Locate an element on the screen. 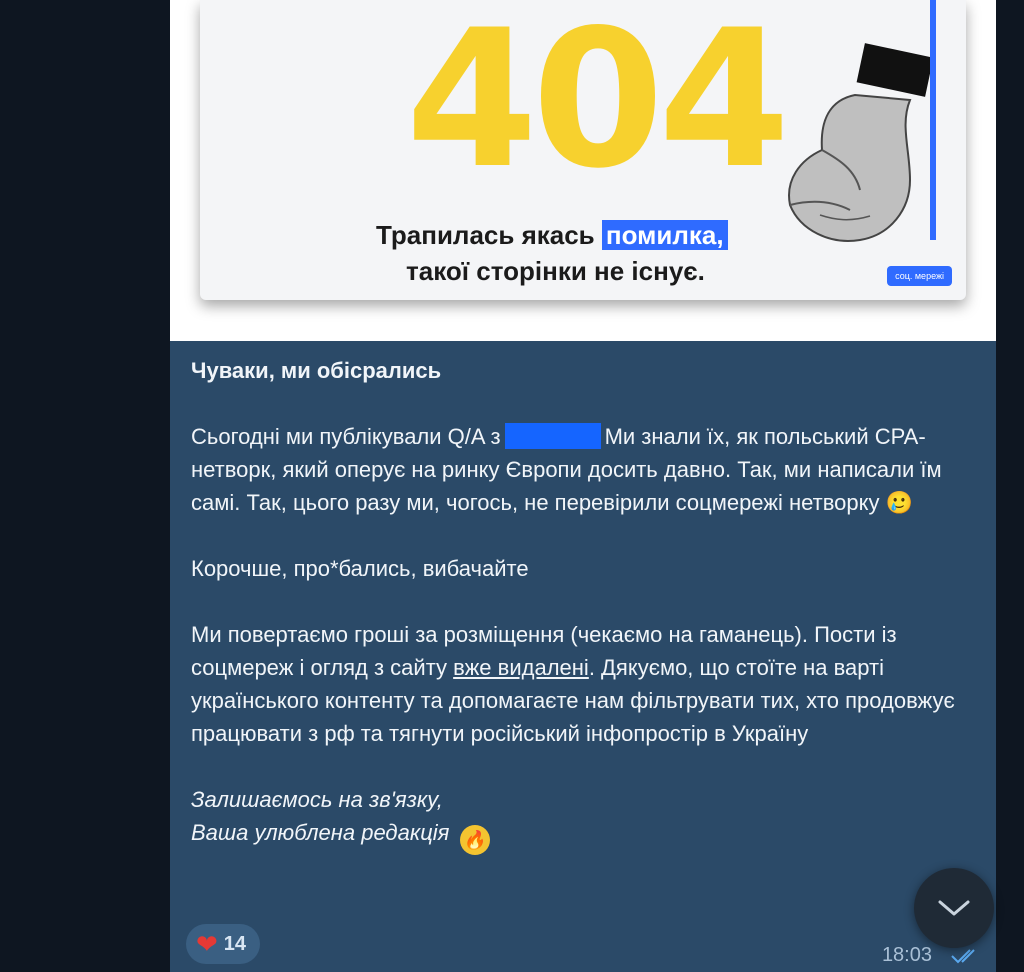 The height and width of the screenshot is (972, 1024). hand-illustration is located at coordinates (859, 142).